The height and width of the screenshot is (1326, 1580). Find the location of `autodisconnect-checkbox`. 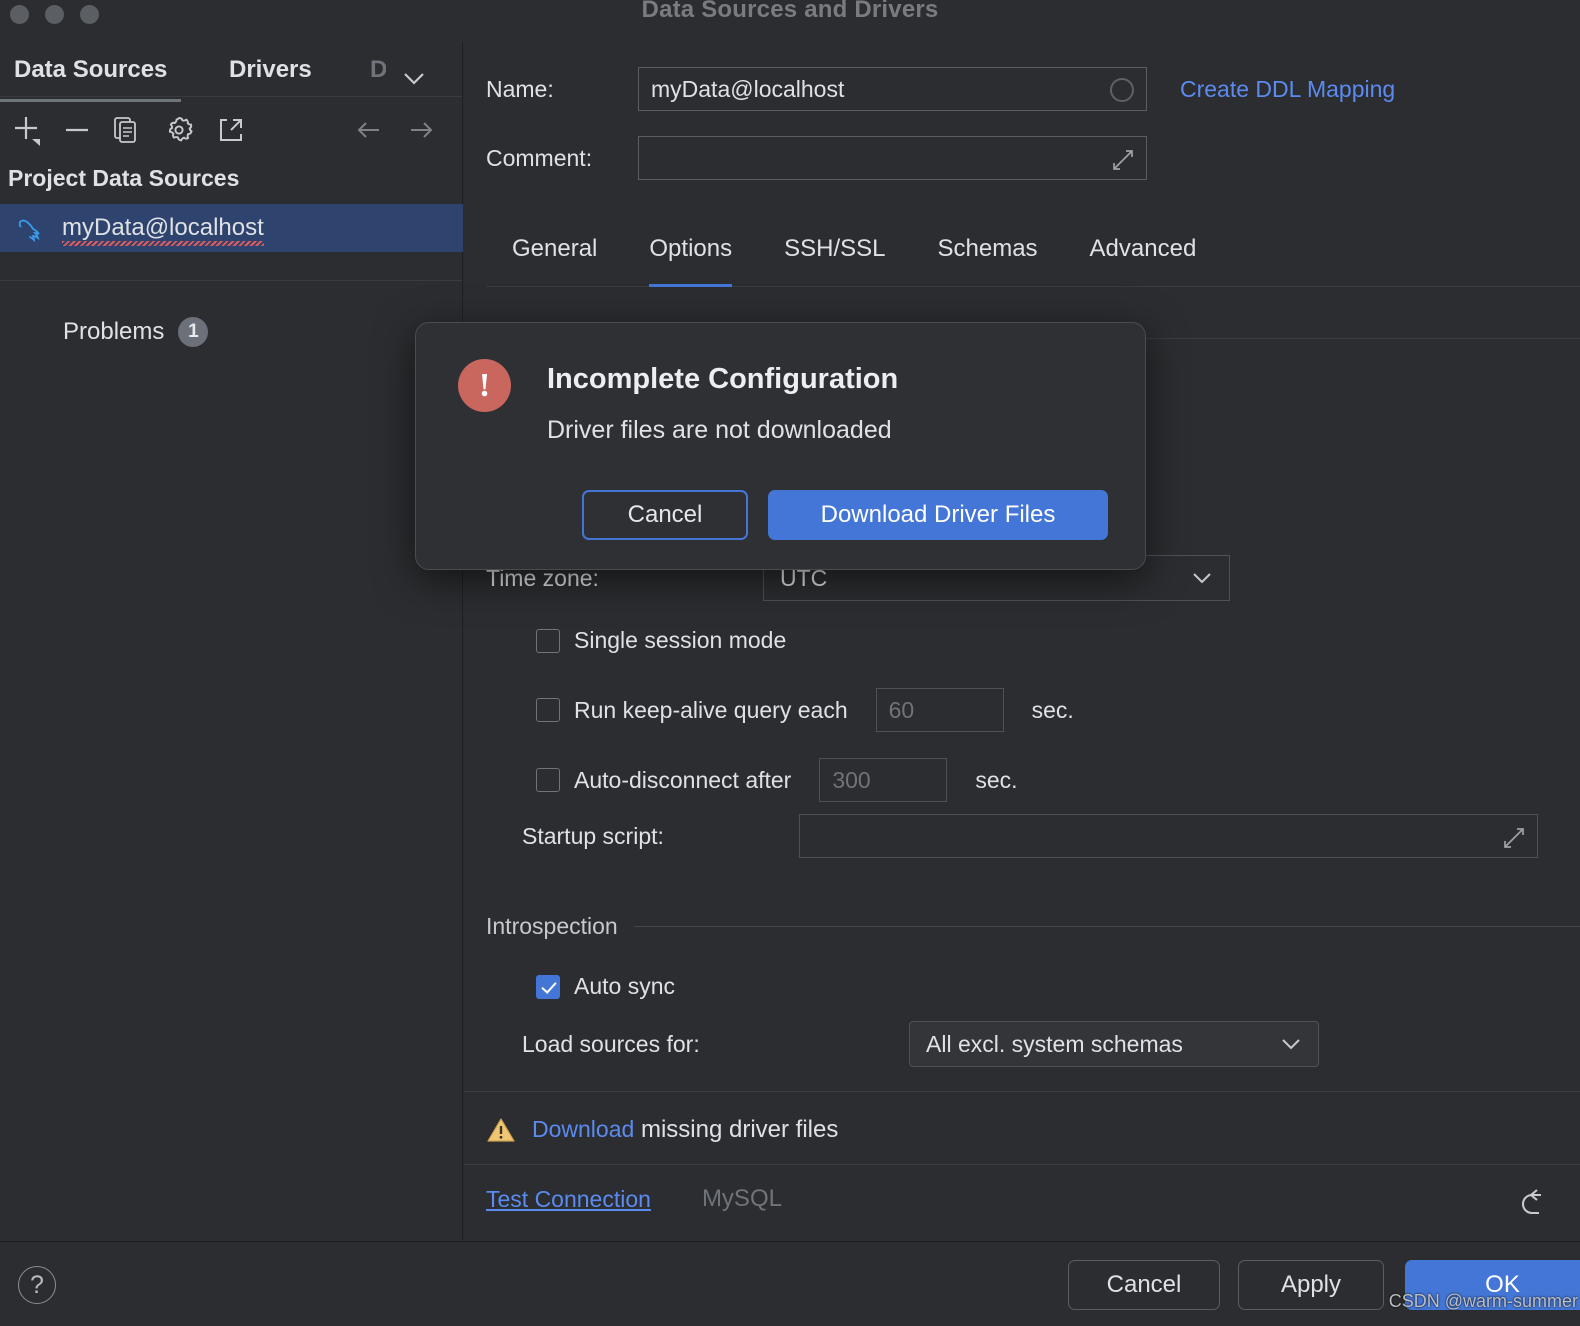

autodisconnect-checkbox is located at coordinates (548, 780).